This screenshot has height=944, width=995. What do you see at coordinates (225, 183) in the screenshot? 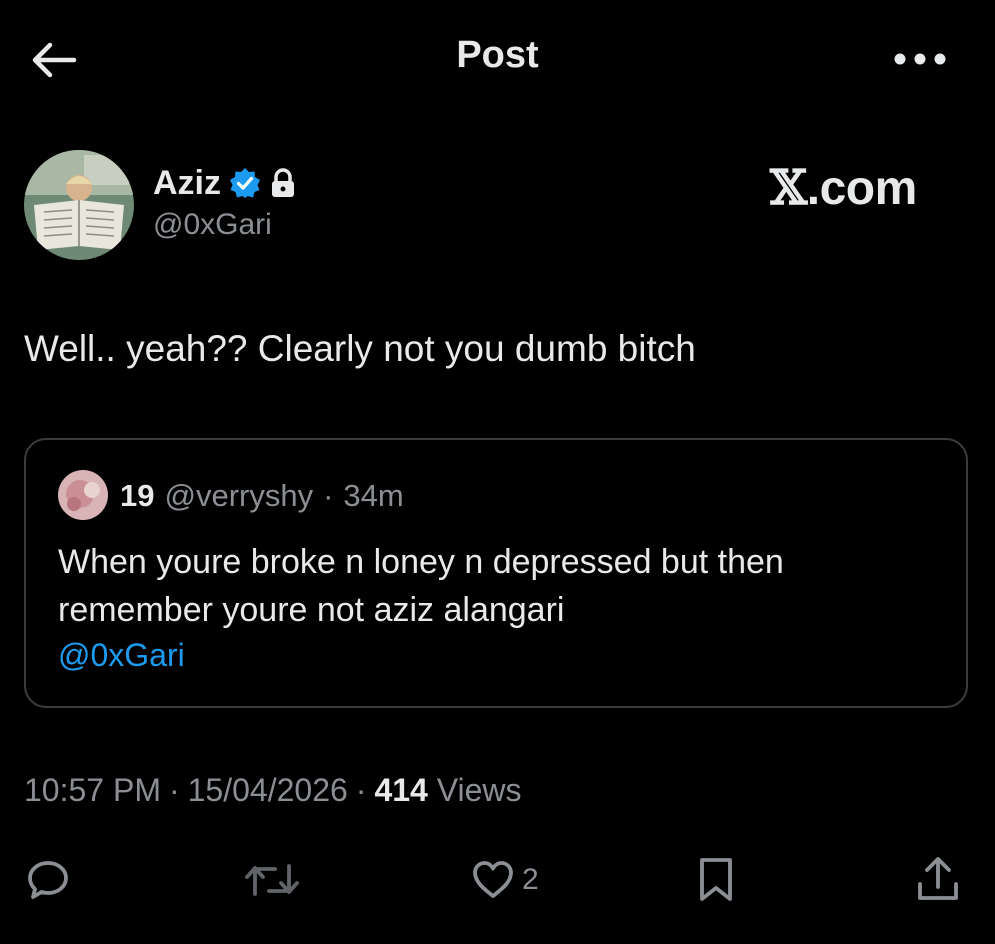
I see `author-name-row: Aziz` at bounding box center [225, 183].